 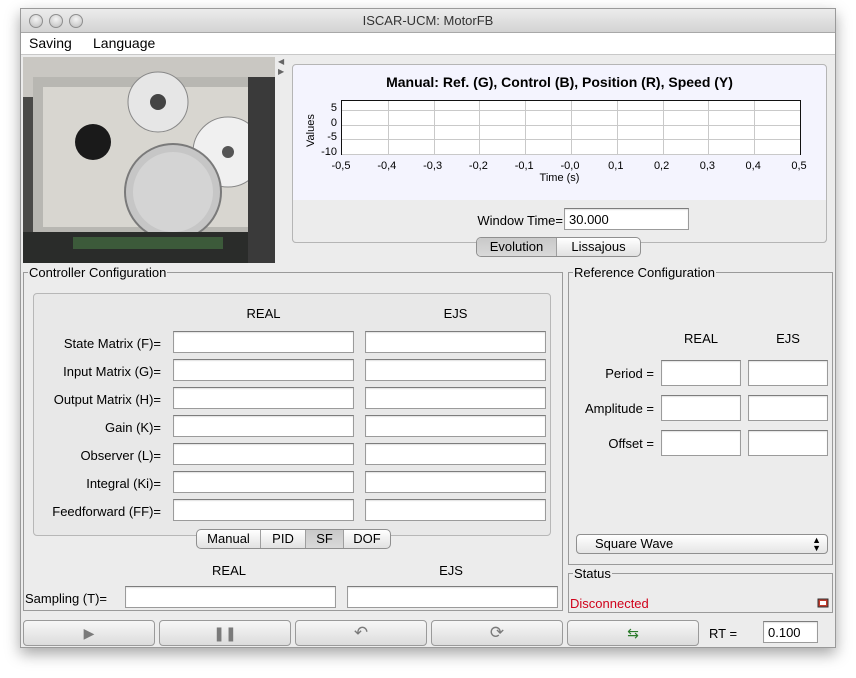 I want to click on play-icon: ▶, so click(x=89, y=633).